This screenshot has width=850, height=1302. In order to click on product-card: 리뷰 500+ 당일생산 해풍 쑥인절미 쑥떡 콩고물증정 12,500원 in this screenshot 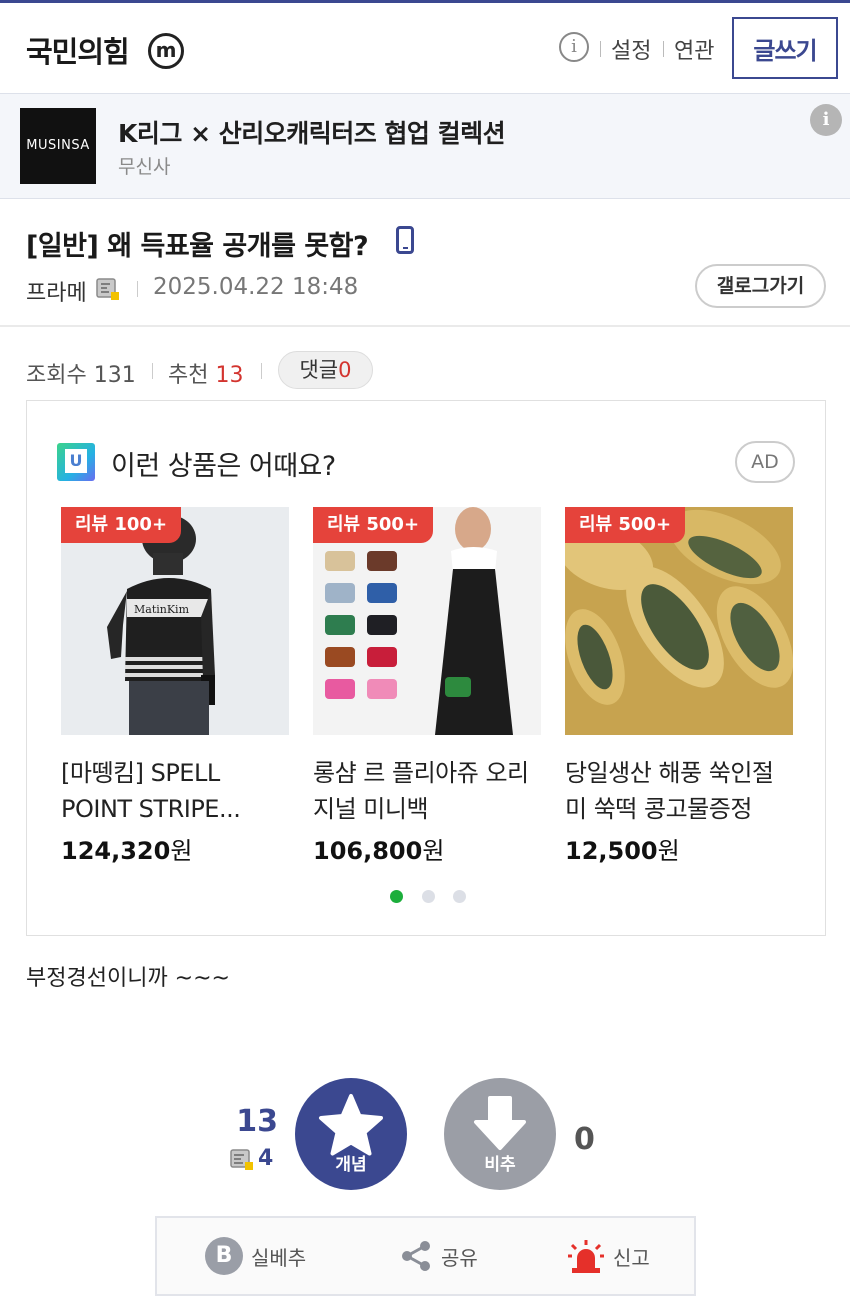, I will do `click(679, 686)`.